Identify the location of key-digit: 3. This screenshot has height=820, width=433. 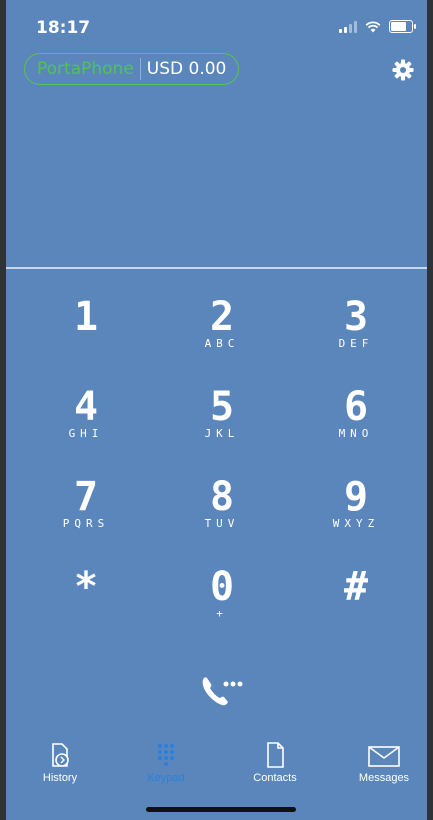
(356, 317).